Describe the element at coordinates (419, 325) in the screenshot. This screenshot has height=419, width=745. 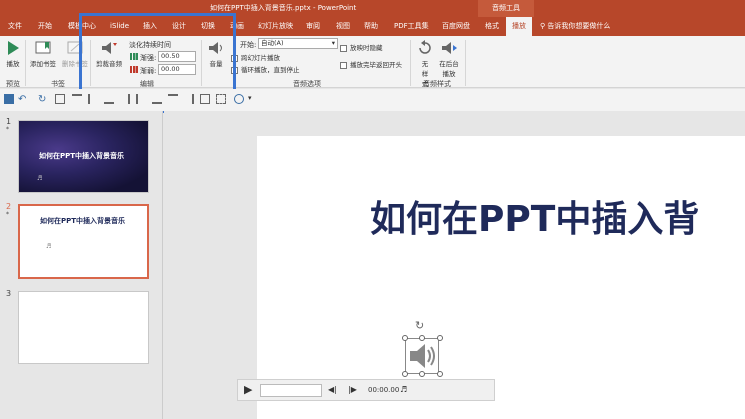
I see `rotate-handle-icon: ↻` at that location.